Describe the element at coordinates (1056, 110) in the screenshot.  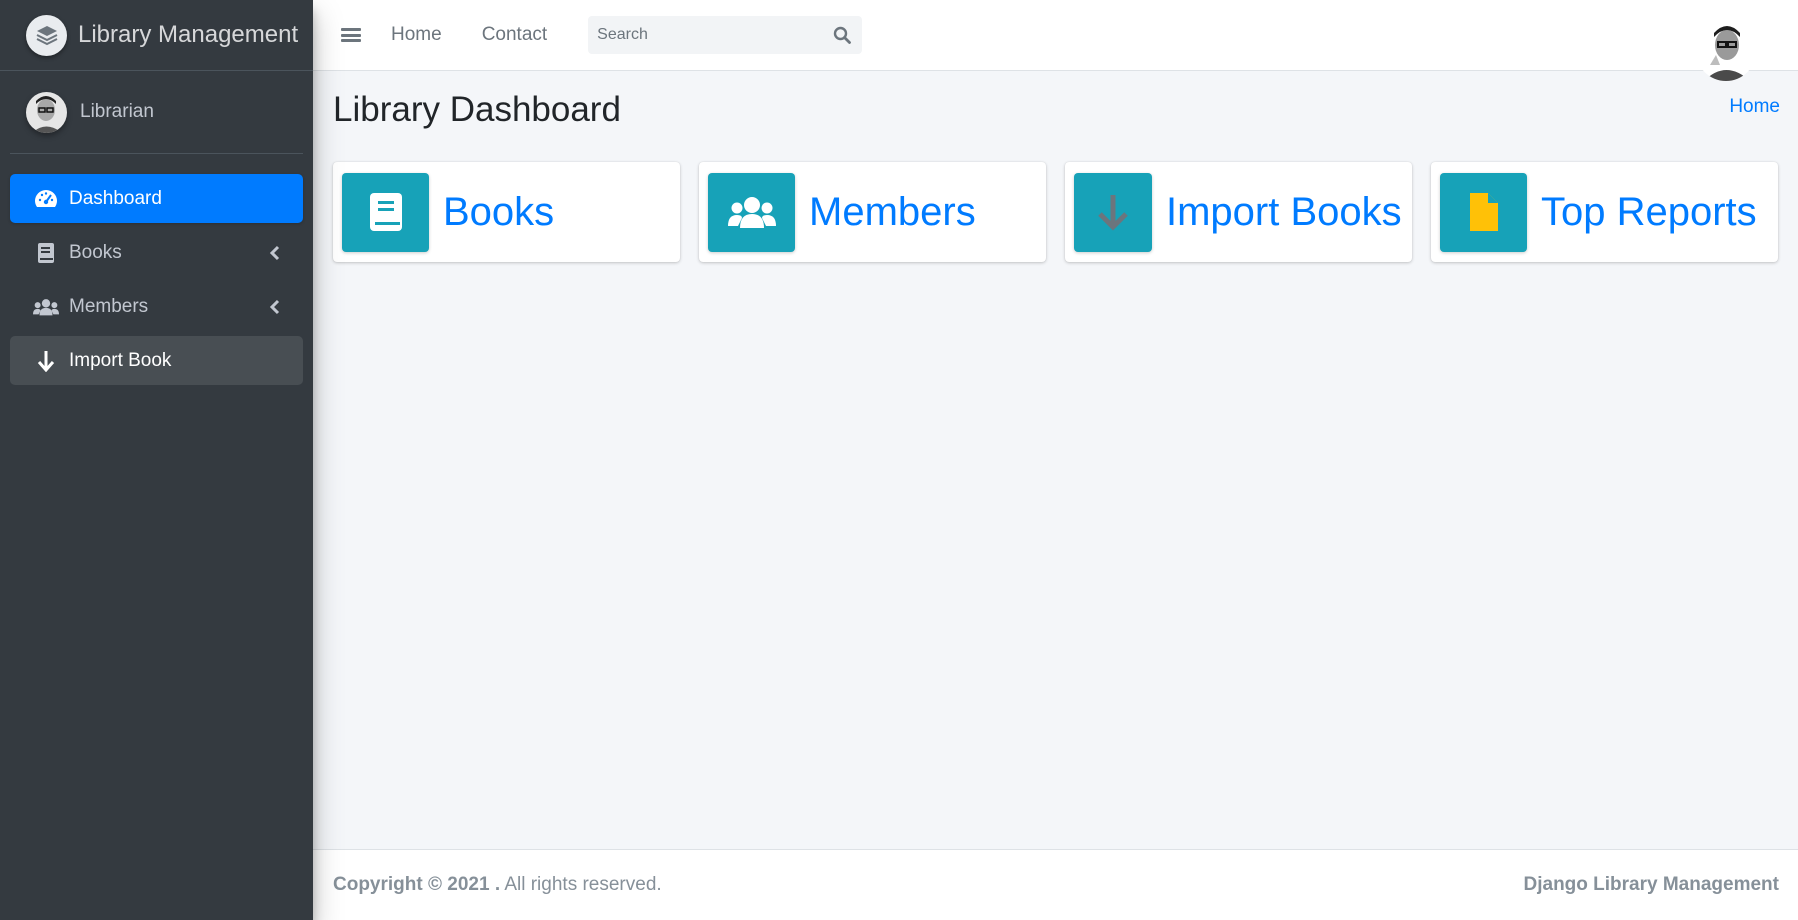
I see `content-header: Library Dashboard Home` at that location.